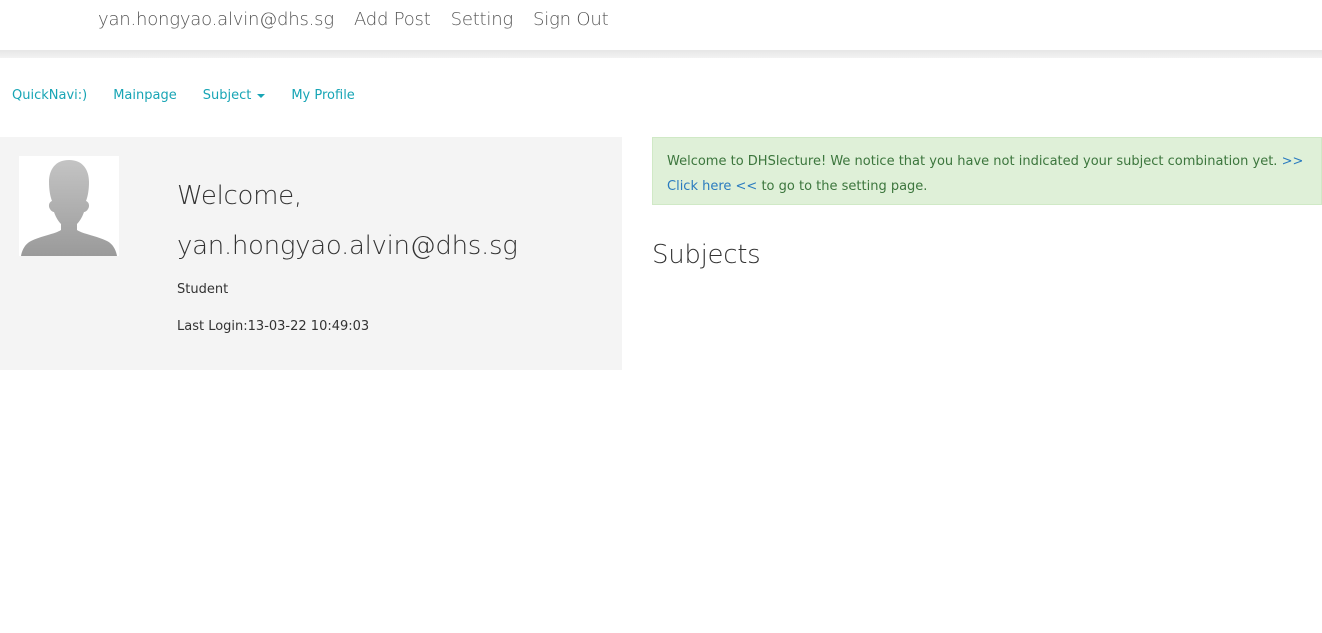 The image size is (1322, 633). I want to click on navbar-shadow, so click(661, 54).